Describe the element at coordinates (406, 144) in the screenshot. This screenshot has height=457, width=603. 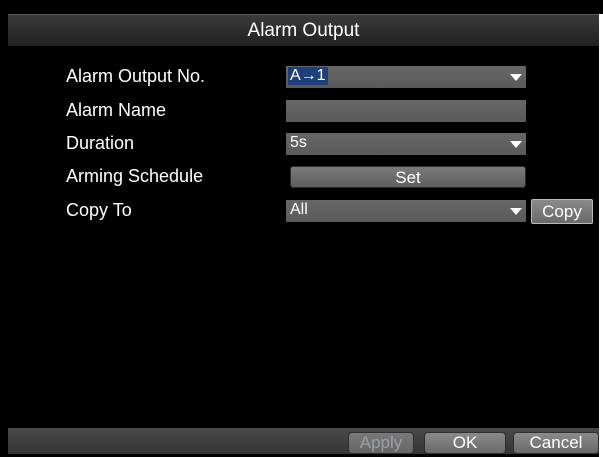
I see `duration-select: 5s` at that location.